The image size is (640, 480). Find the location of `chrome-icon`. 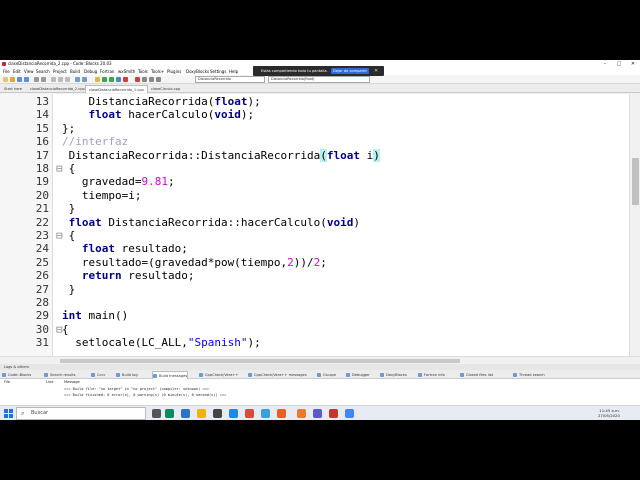

chrome-icon is located at coordinates (349, 413).